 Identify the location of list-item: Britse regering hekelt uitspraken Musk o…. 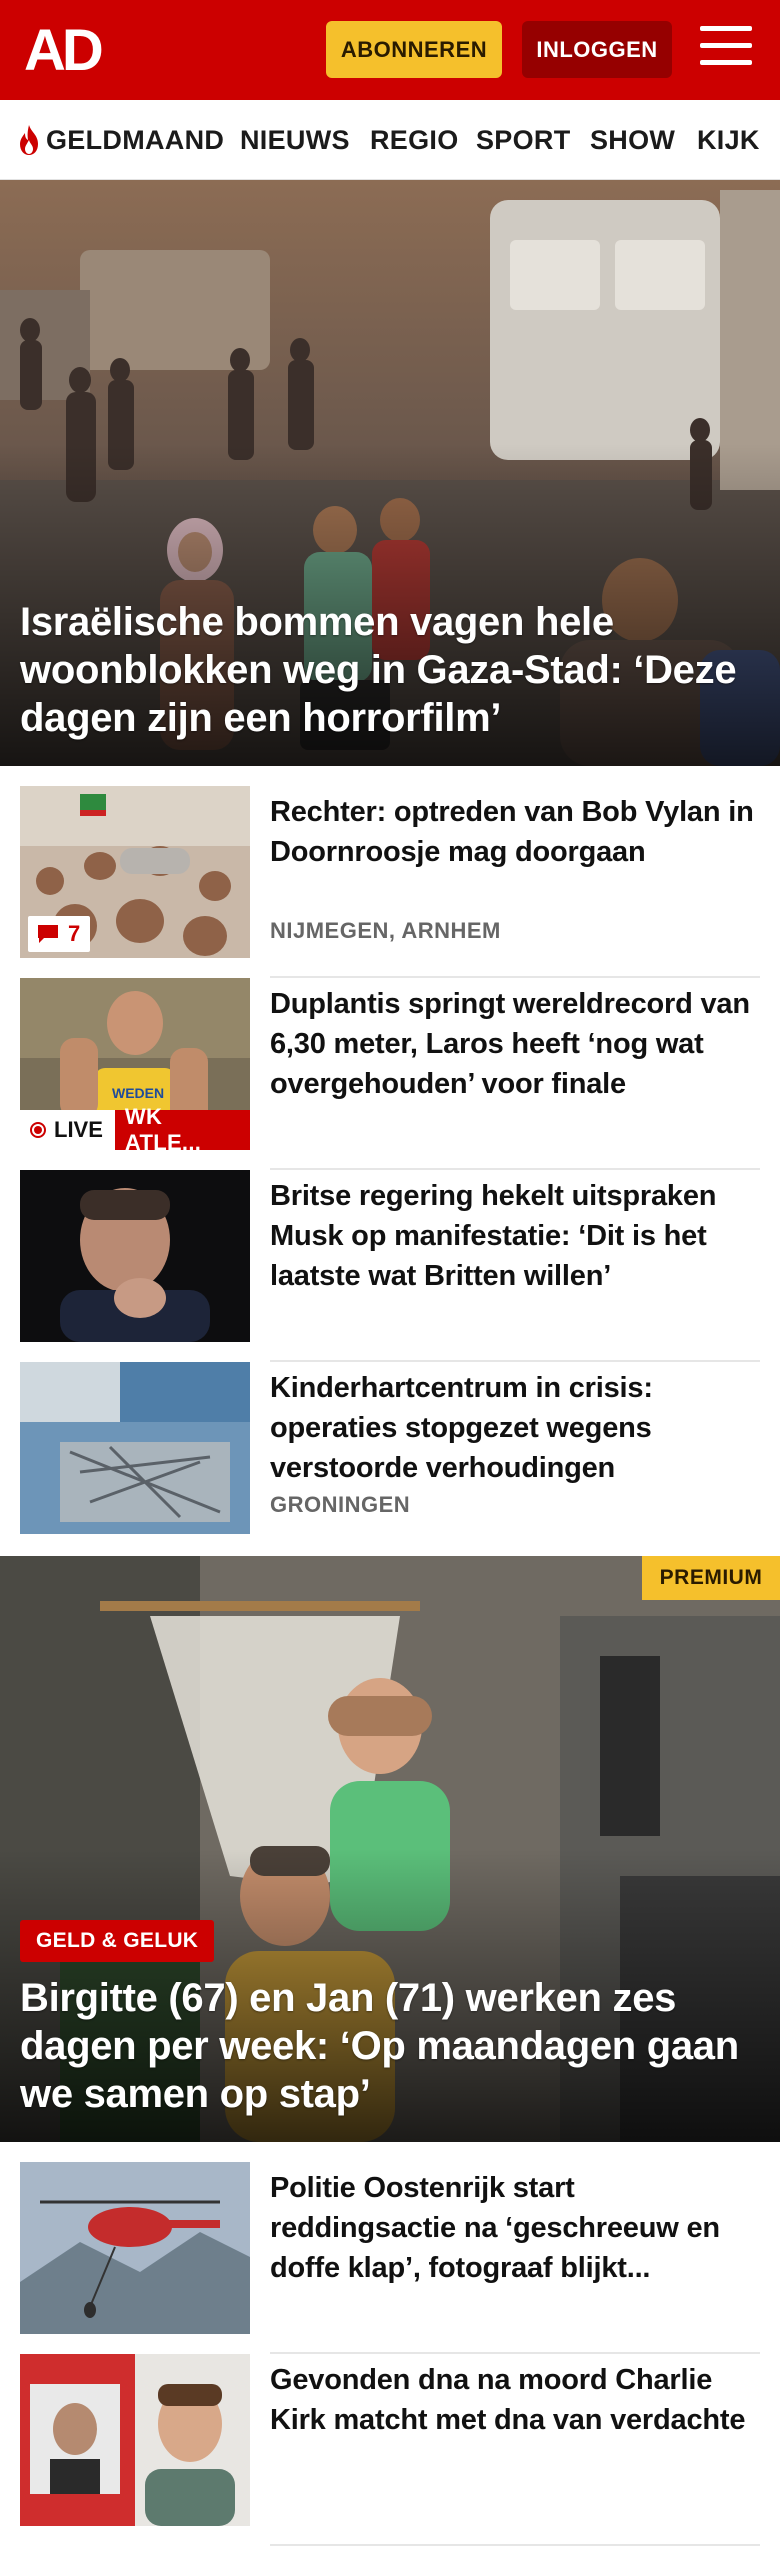
(390, 1266).